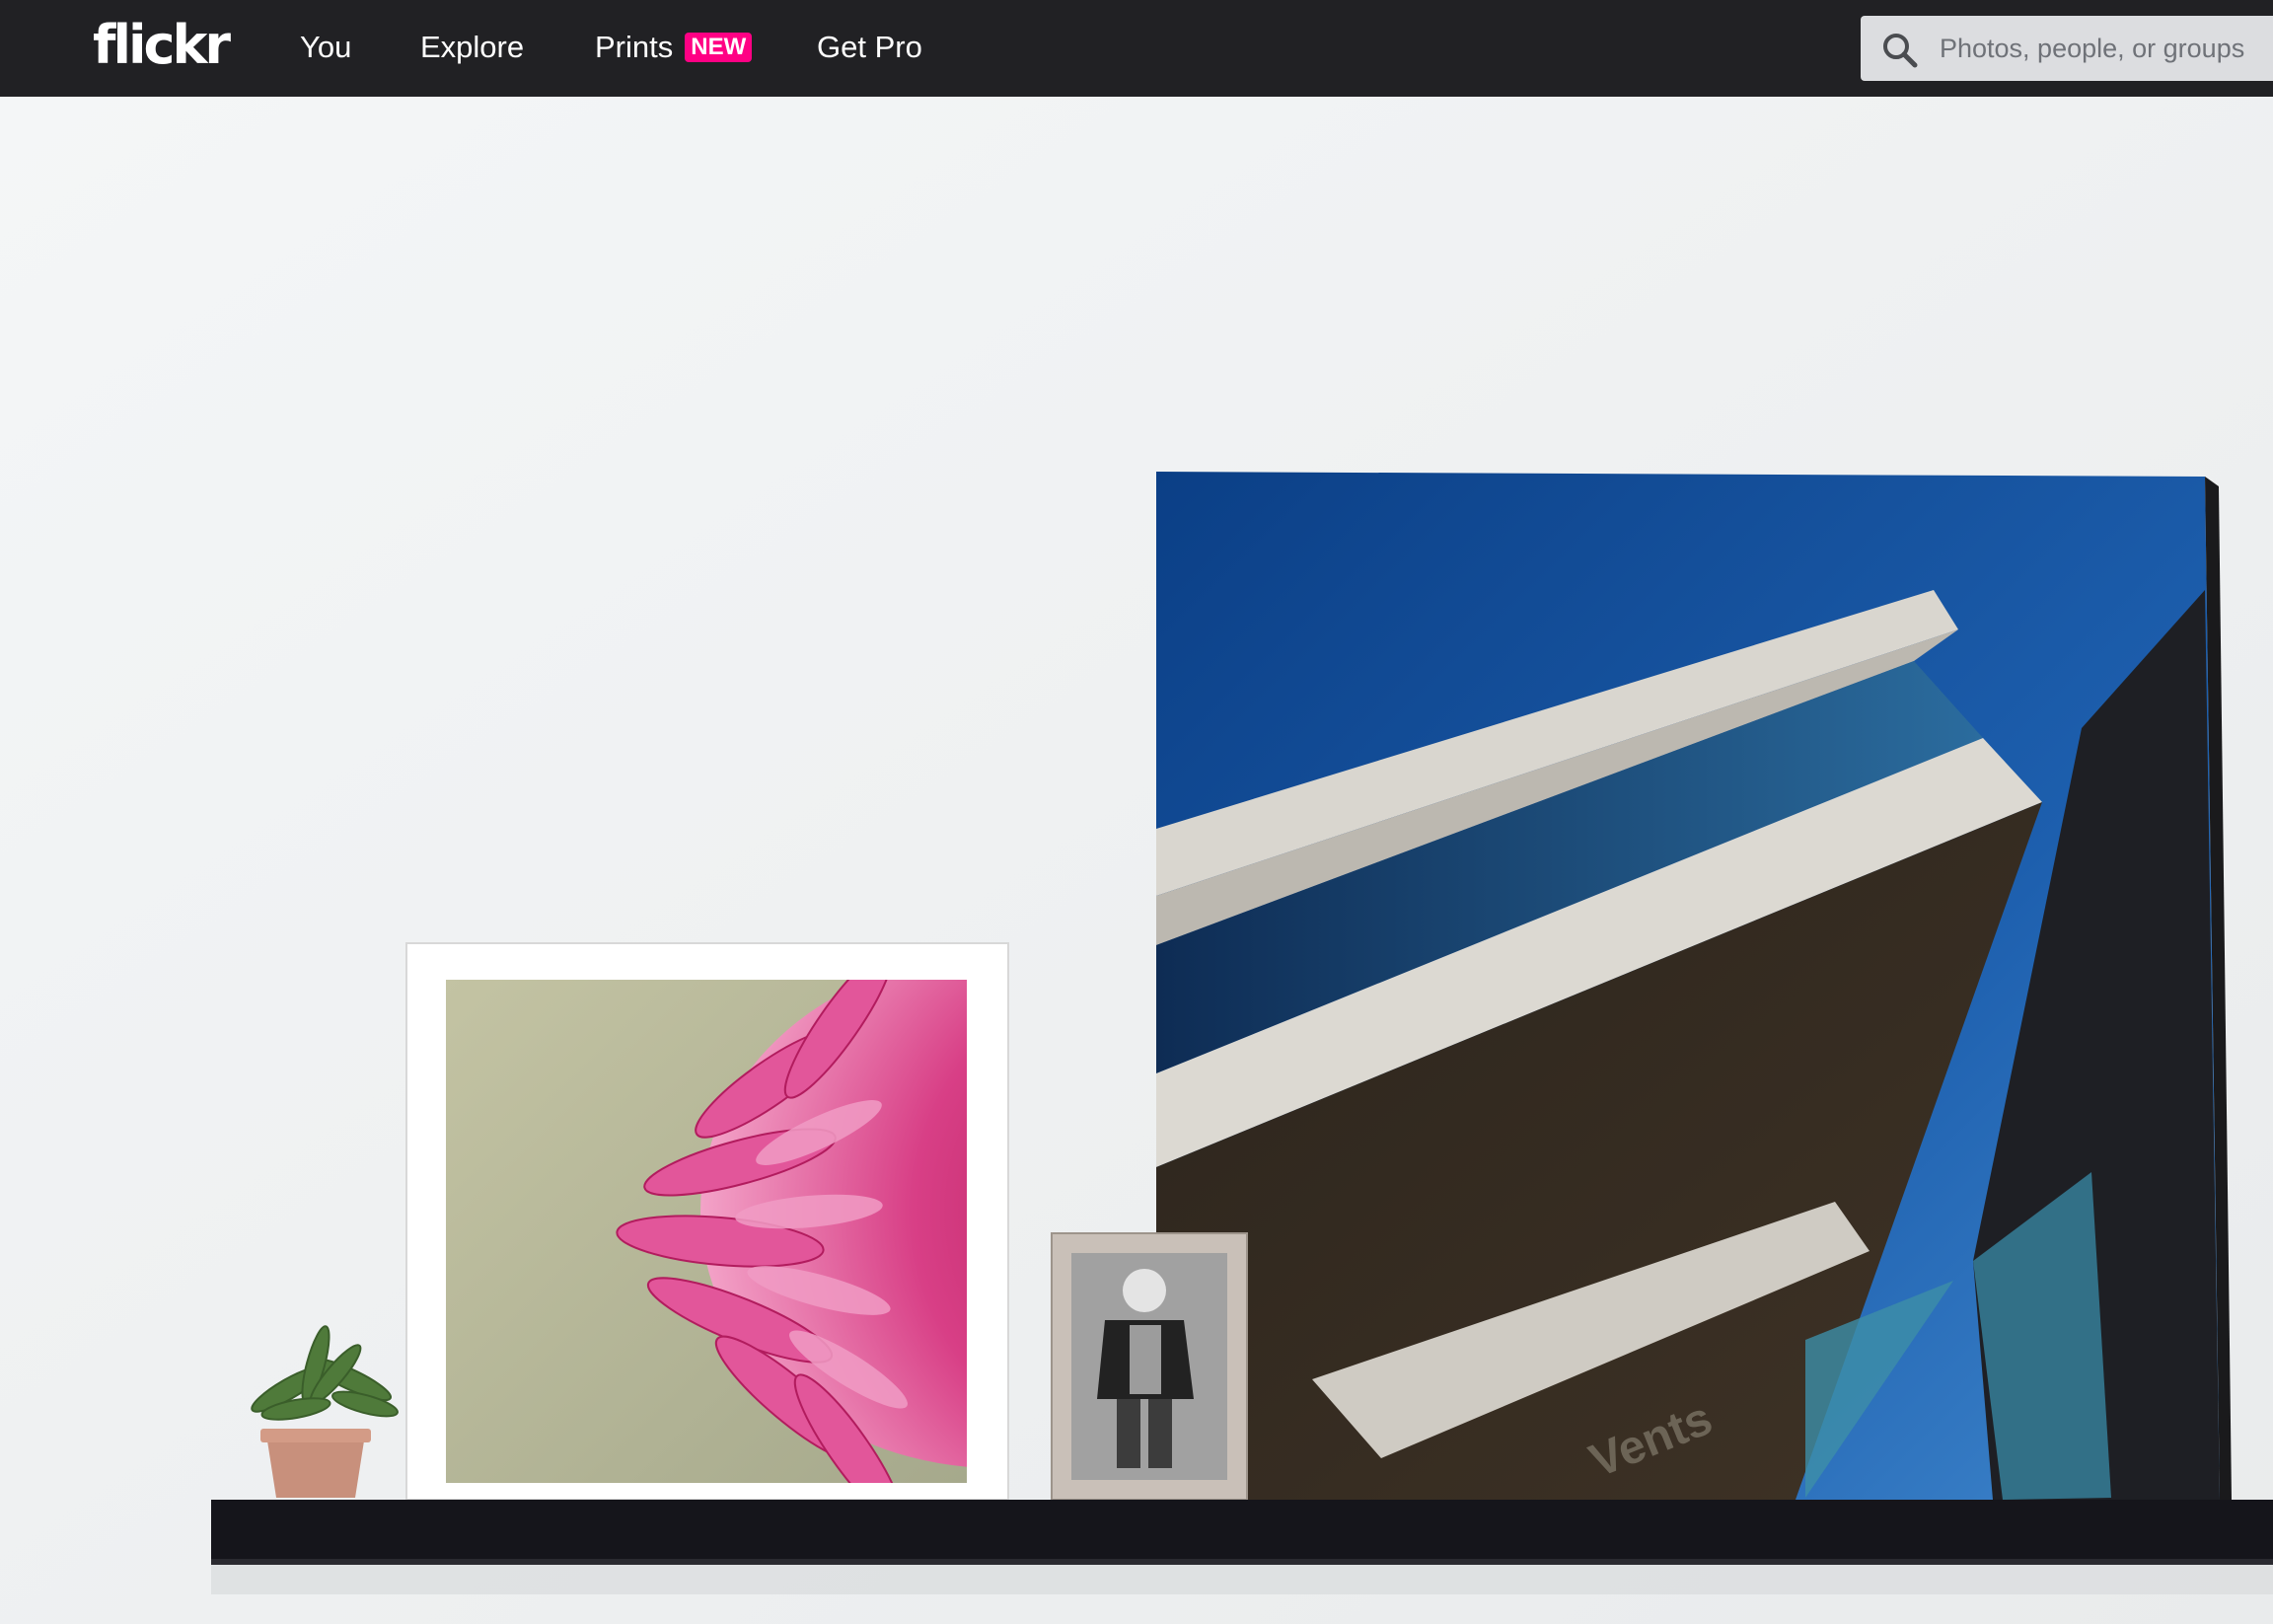 Image resolution: width=2273 pixels, height=1624 pixels. What do you see at coordinates (869, 47) in the screenshot?
I see `nav-get-pro: Get Pro` at bounding box center [869, 47].